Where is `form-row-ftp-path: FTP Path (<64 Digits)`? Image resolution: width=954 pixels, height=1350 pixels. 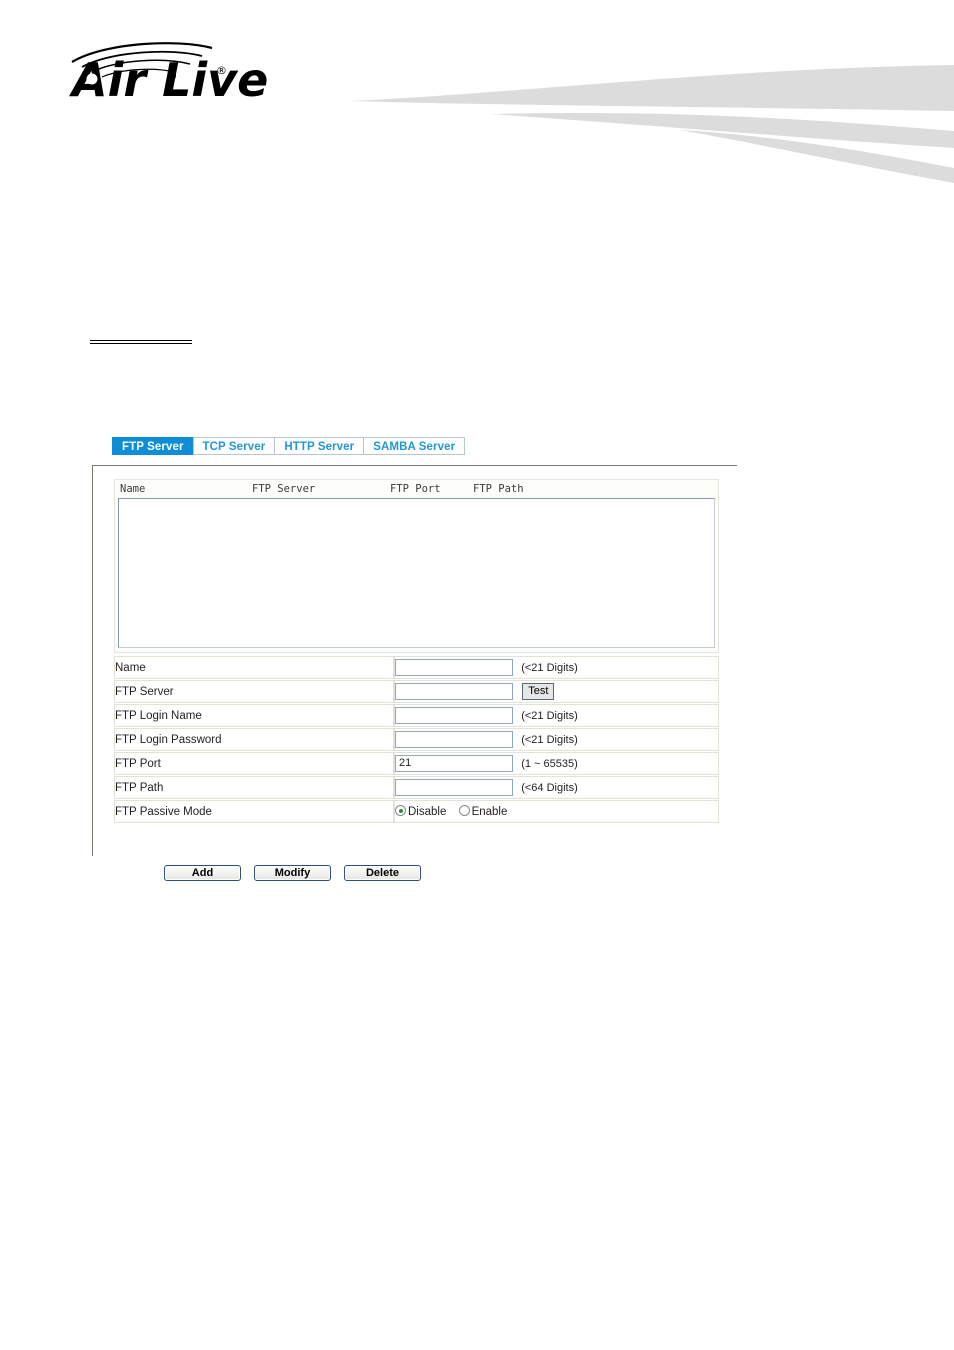
form-row-ftp-path: FTP Path (<64 Digits) is located at coordinates (416, 787).